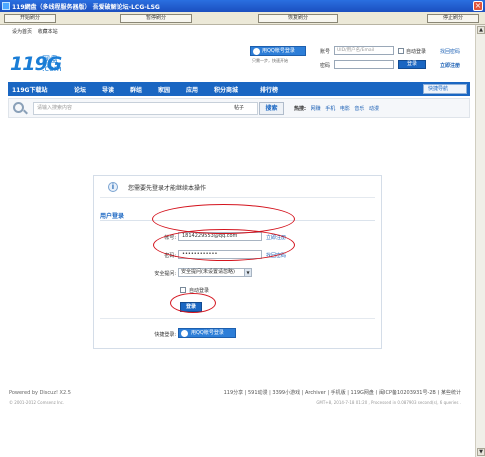 This screenshot has height=457, width=485. I want to click on security-question-label: 安全提问:, so click(165, 274).